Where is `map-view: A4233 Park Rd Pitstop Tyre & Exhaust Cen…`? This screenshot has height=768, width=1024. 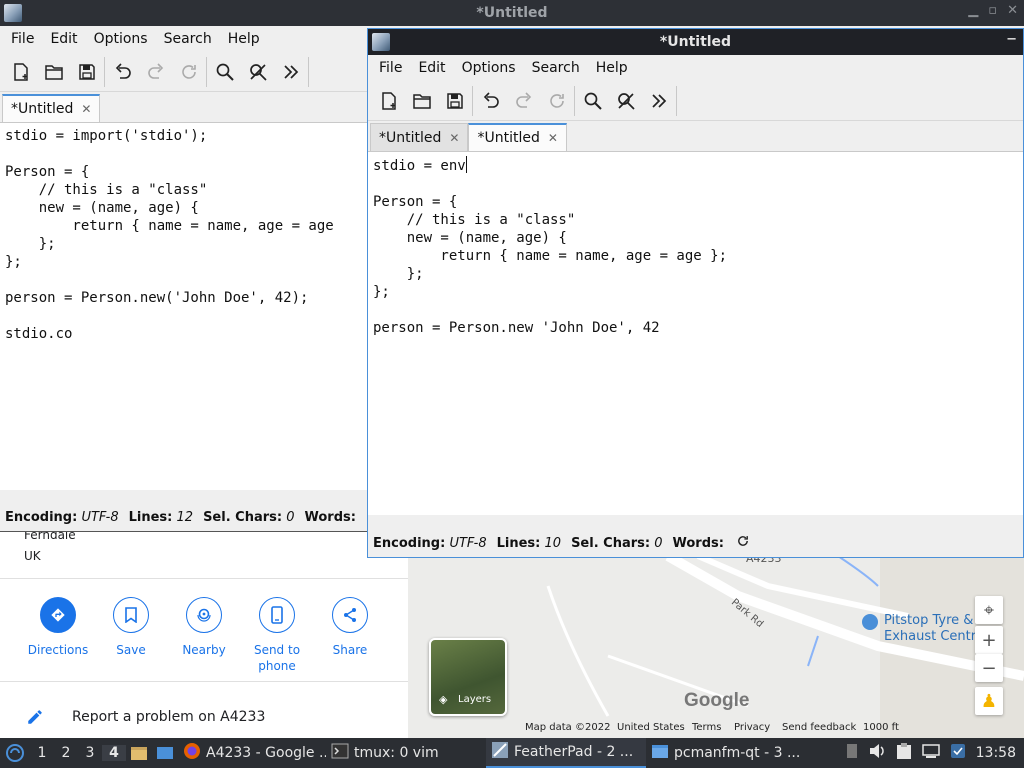
map-view: A4233 Park Rd Pitstop Tyre & Exhaust Cen… is located at coordinates (716, 647).